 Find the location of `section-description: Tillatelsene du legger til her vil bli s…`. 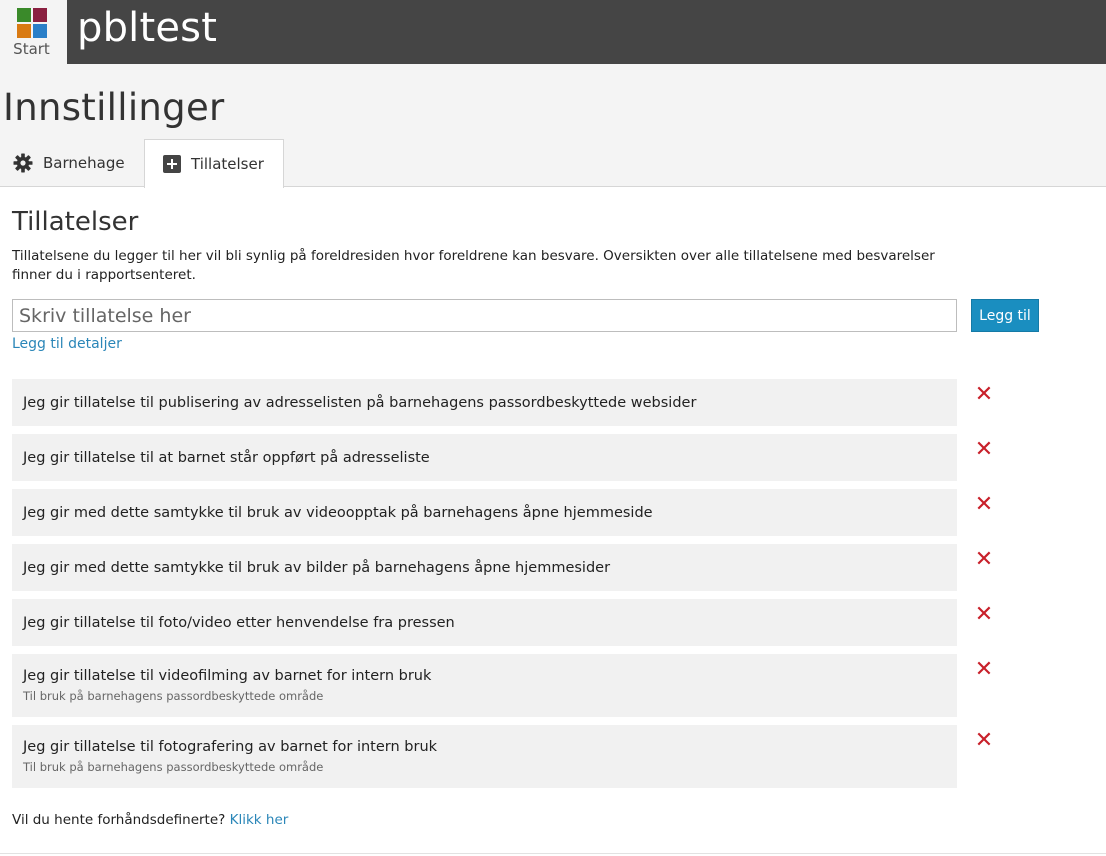

section-description: Tillatelsene du legger til her vil bli s… is located at coordinates (473, 265).